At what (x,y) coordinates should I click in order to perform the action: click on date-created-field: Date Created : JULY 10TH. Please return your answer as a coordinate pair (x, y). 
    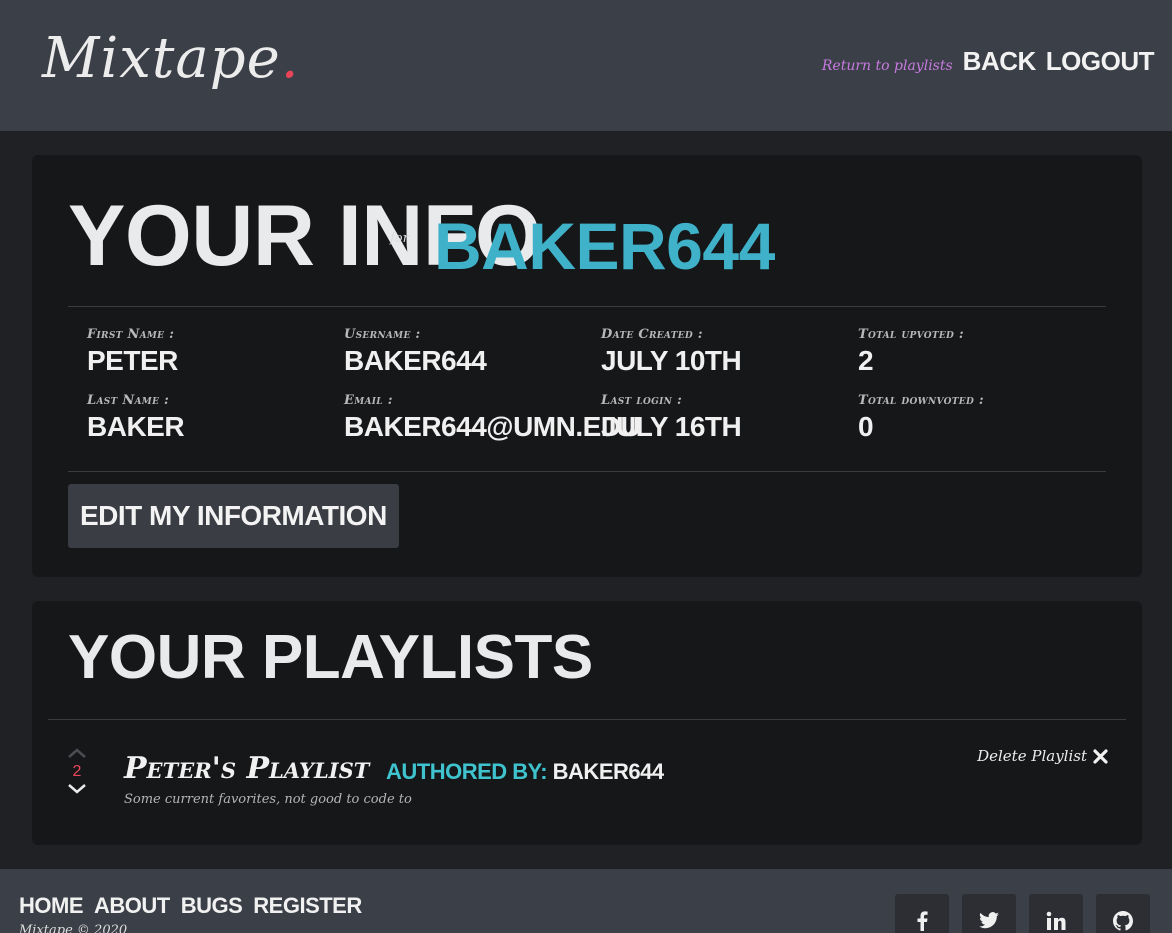
    Looking at the image, I should click on (726, 352).